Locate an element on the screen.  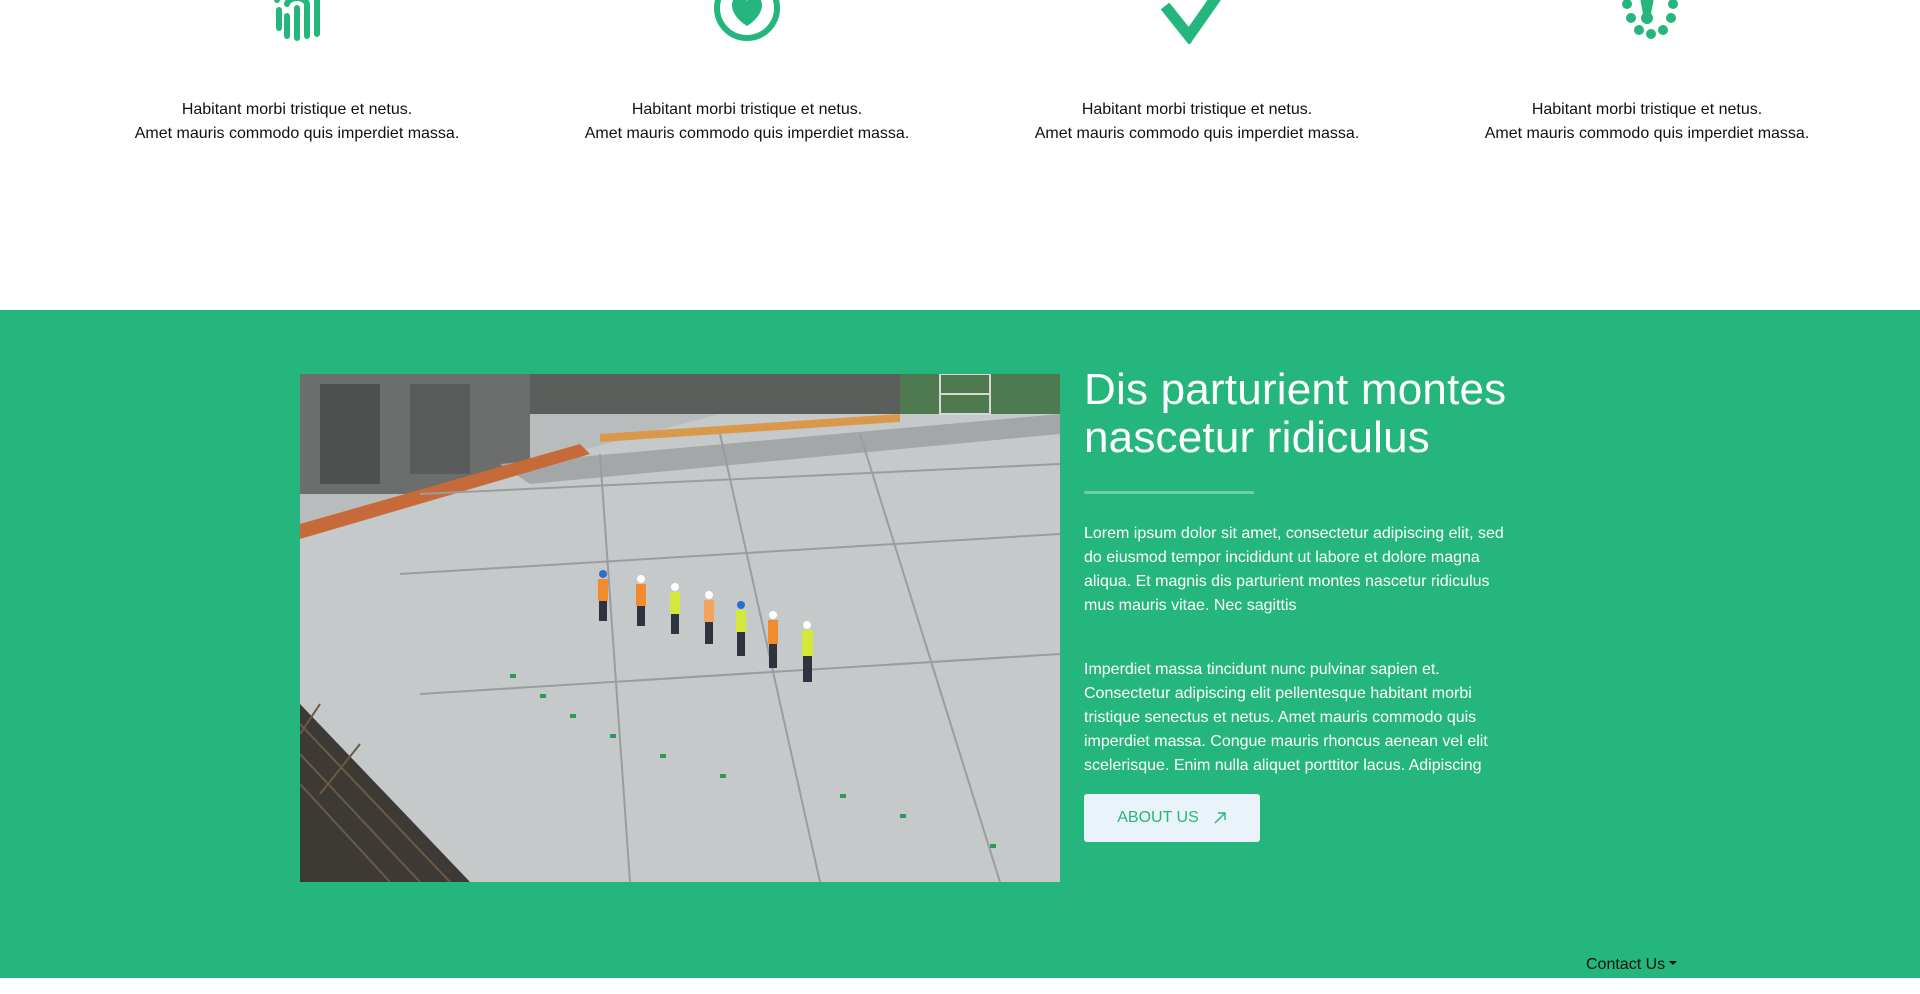
heading-divider is located at coordinates (1169, 492).